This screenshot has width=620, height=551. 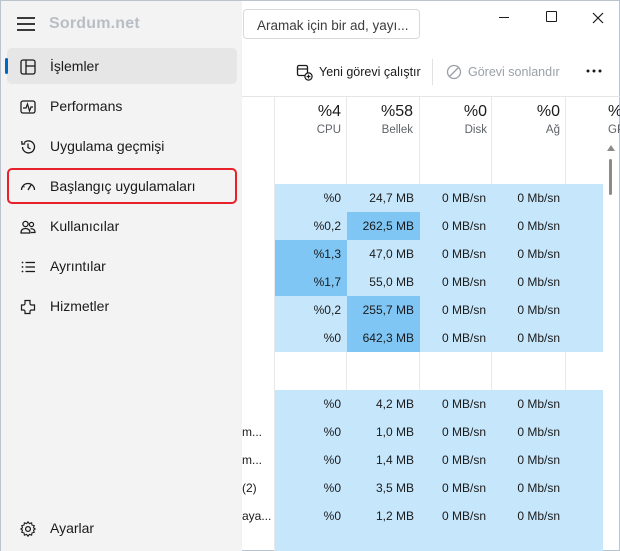 What do you see at coordinates (28, 307) in the screenshot?
I see `services-icon` at bounding box center [28, 307].